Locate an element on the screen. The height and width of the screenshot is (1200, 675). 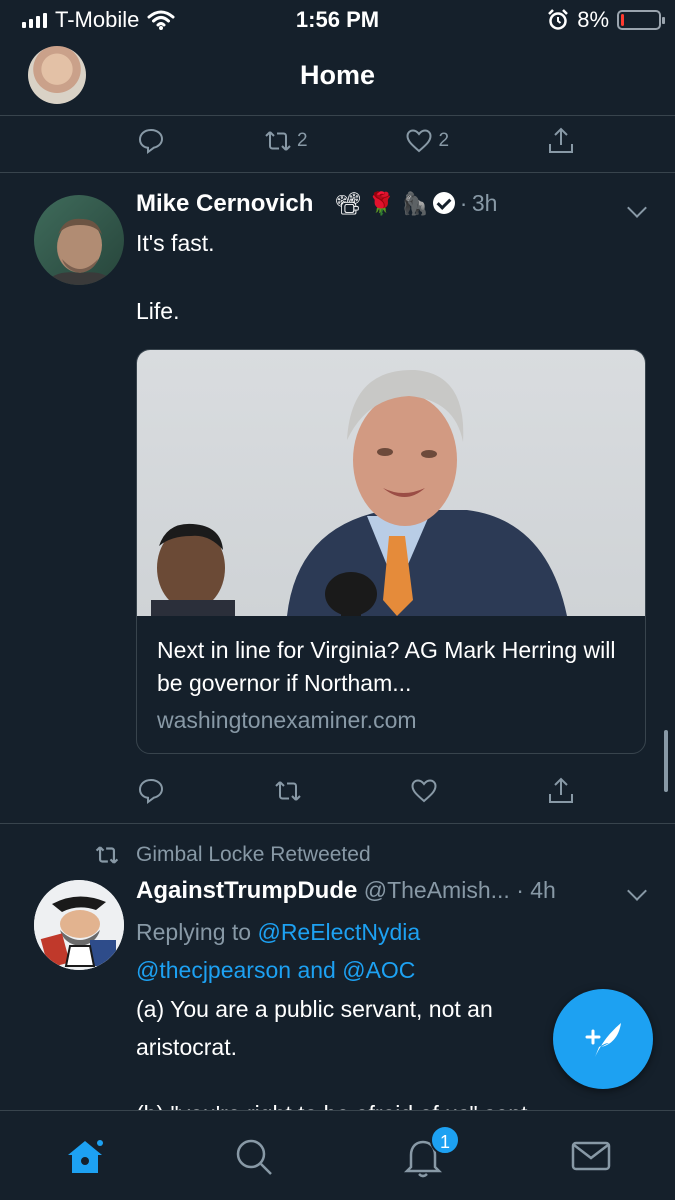
tweet-header: AgainstTrumpDude @TheAmish... · 4h is located at coordinates (346, 891).